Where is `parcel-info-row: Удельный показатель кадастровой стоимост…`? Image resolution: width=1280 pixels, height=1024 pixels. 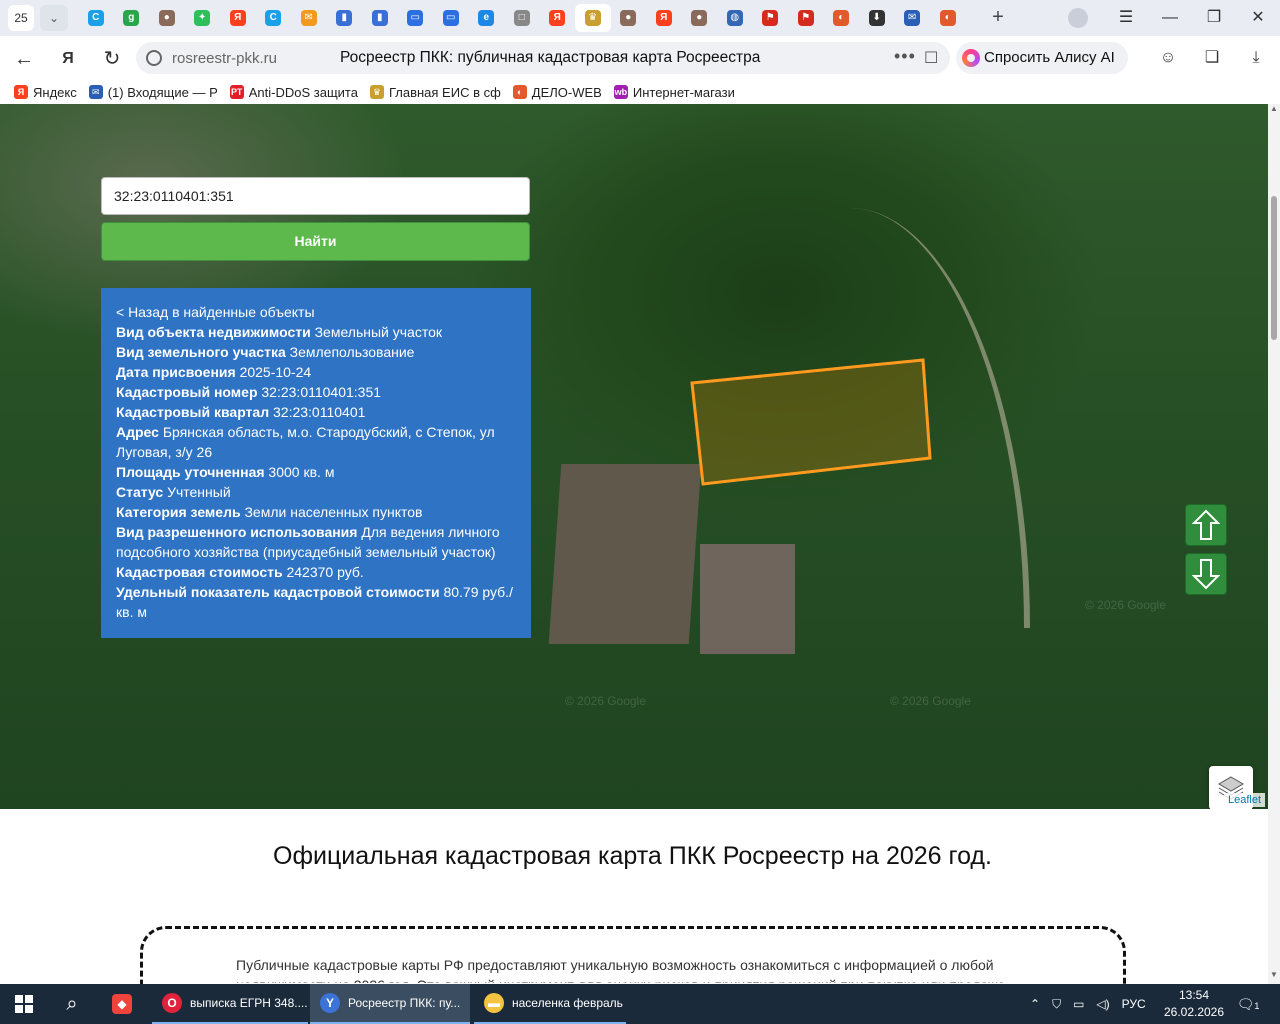
parcel-info-row: Удельный показатель кадастровой стоимост… is located at coordinates (316, 602).